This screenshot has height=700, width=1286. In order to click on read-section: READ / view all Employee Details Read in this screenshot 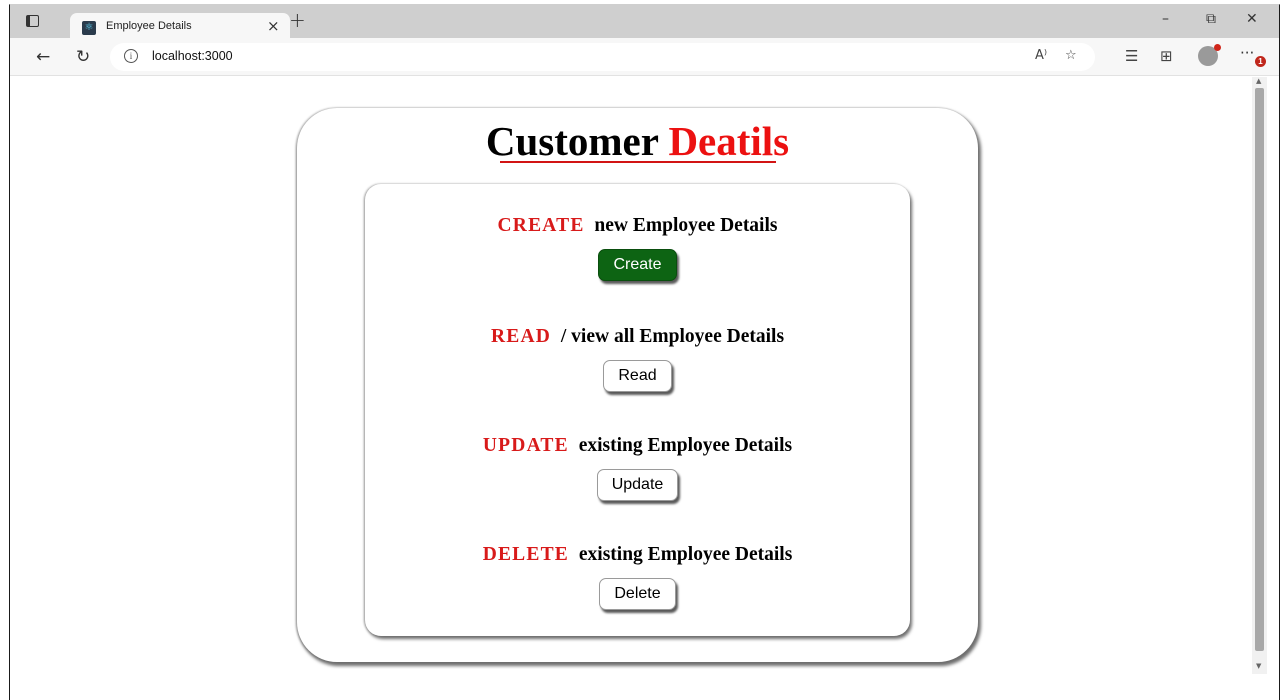, I will do `click(637, 359)`.